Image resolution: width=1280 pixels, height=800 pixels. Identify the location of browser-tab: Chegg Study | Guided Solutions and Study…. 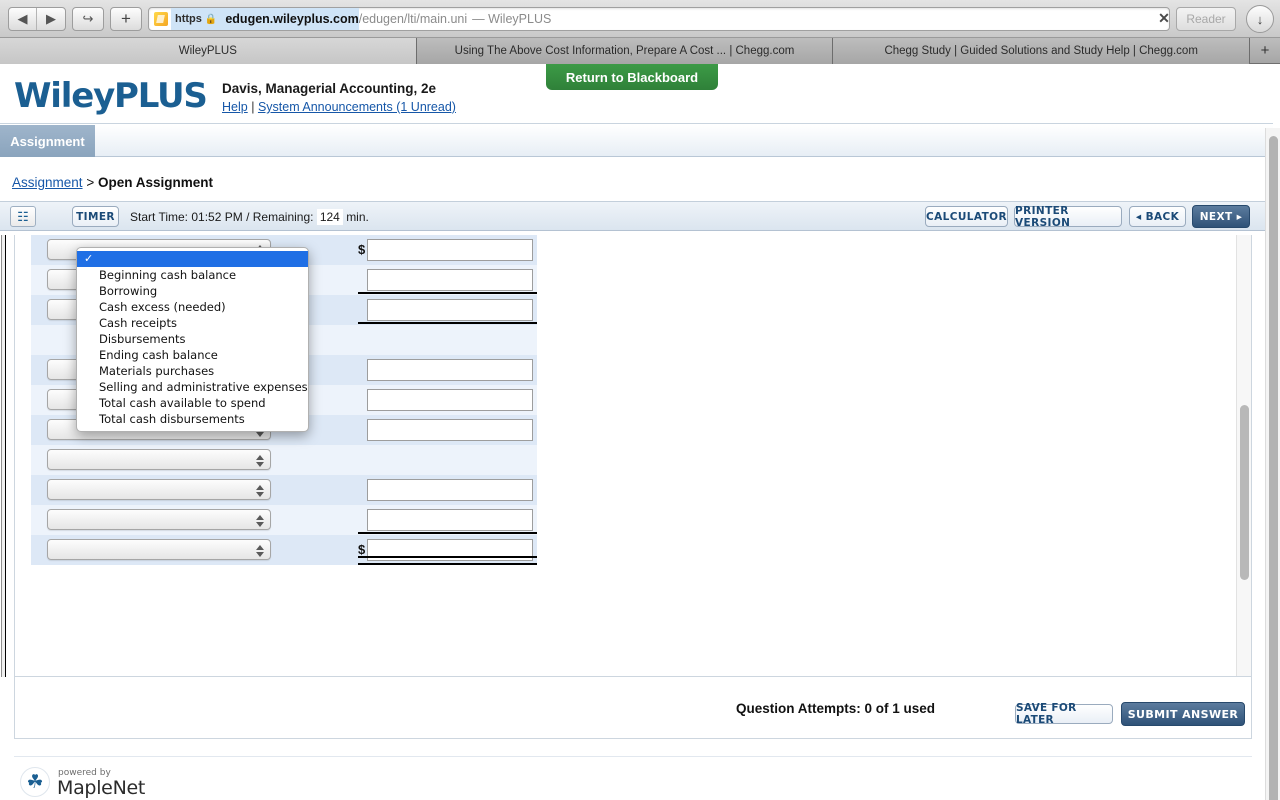
(1042, 51).